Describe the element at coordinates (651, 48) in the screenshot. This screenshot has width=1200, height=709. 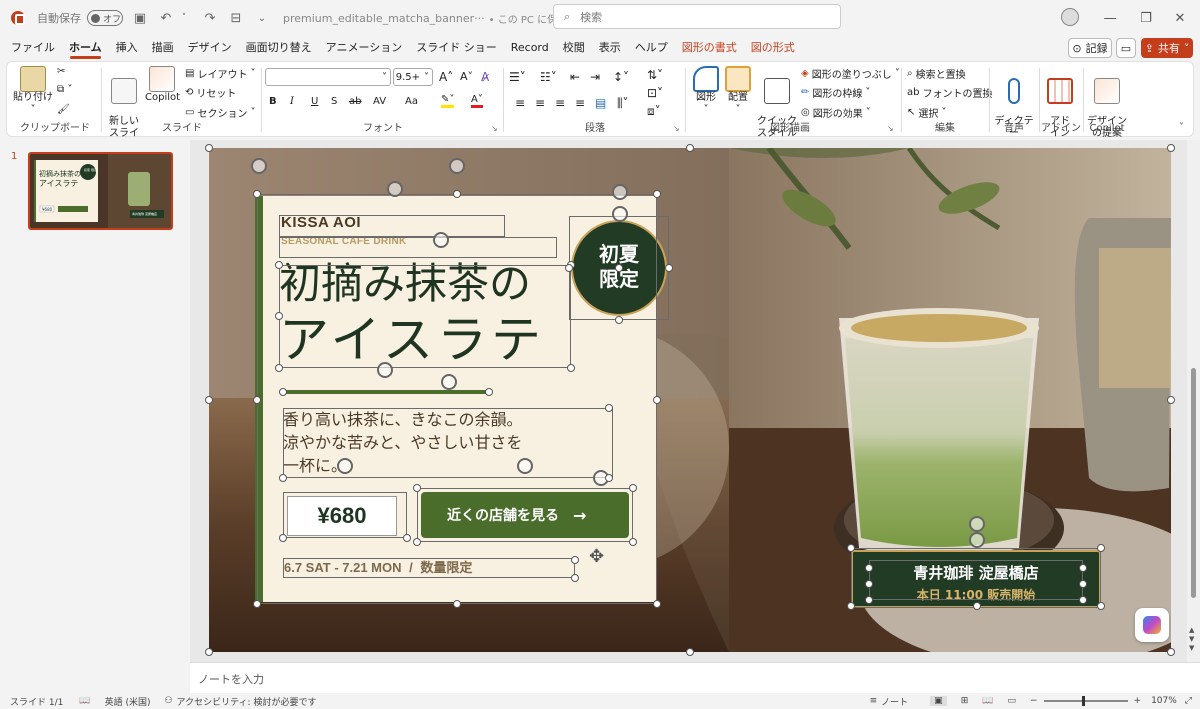
I see `tab-help: ヘルプ` at that location.